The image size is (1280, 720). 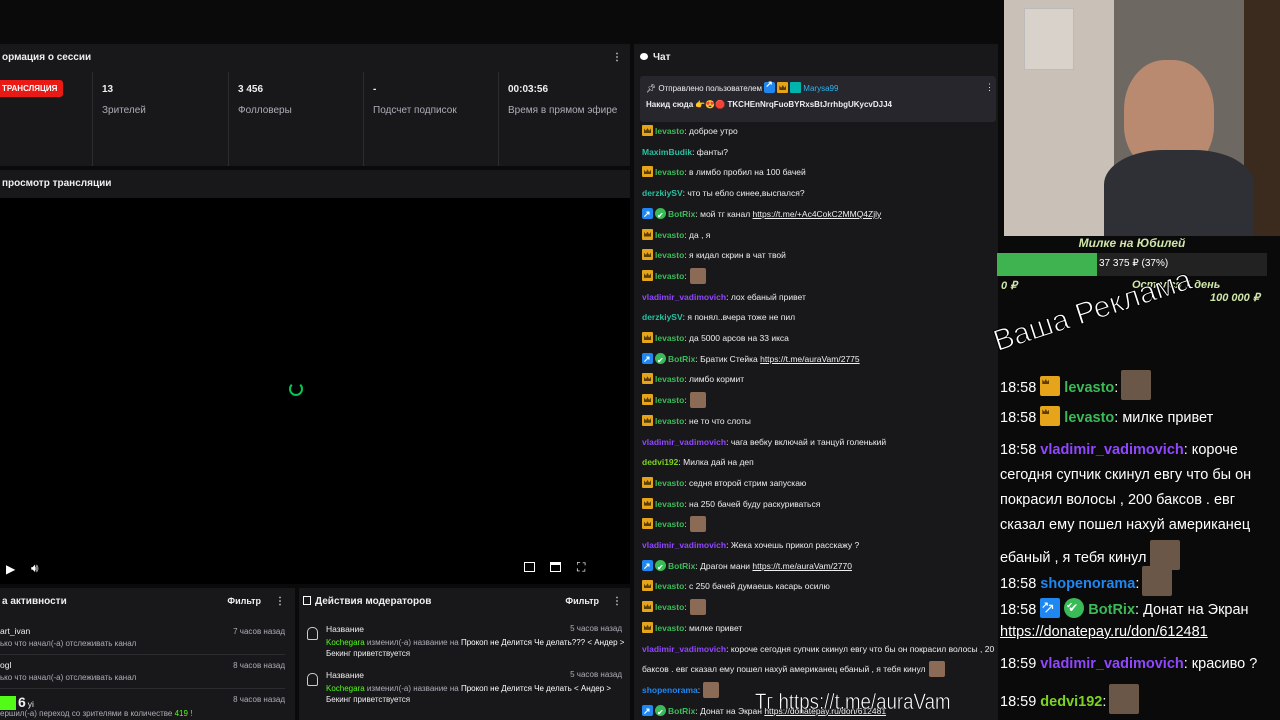 What do you see at coordinates (1018, 702) in the screenshot?
I see `overlay-chat-time: 18:59` at bounding box center [1018, 702].